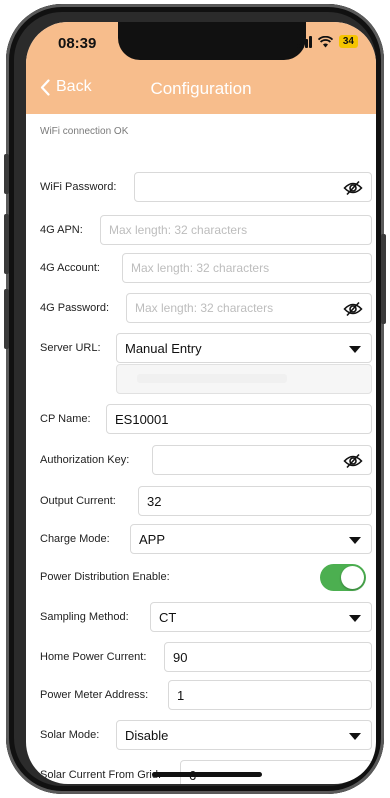 The image size is (390, 798). I want to click on server-url-label: Server URL:, so click(70, 348).